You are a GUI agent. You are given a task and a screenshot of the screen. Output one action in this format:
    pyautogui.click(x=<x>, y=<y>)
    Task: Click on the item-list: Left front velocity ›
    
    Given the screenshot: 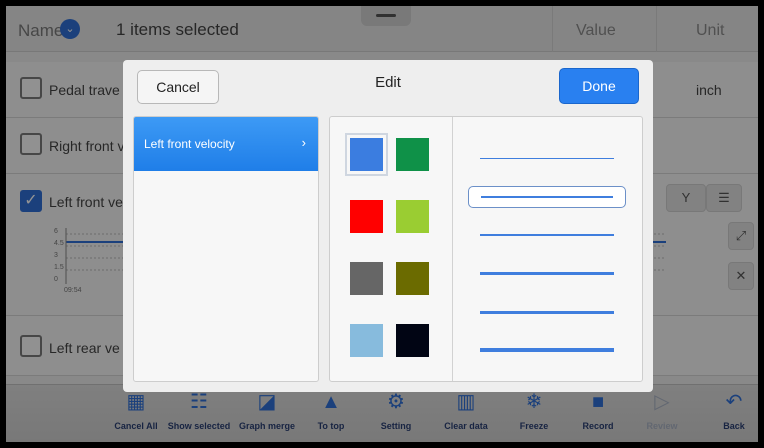 What is the action you would take?
    pyautogui.click(x=226, y=249)
    